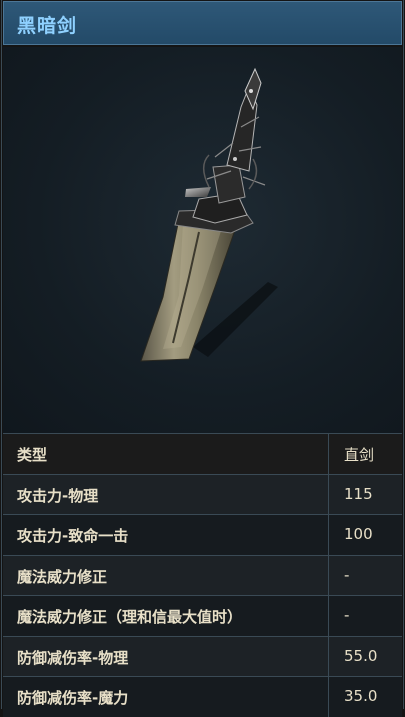  Describe the element at coordinates (361, 696) in the screenshot. I see `stat-value: 35.0` at that location.